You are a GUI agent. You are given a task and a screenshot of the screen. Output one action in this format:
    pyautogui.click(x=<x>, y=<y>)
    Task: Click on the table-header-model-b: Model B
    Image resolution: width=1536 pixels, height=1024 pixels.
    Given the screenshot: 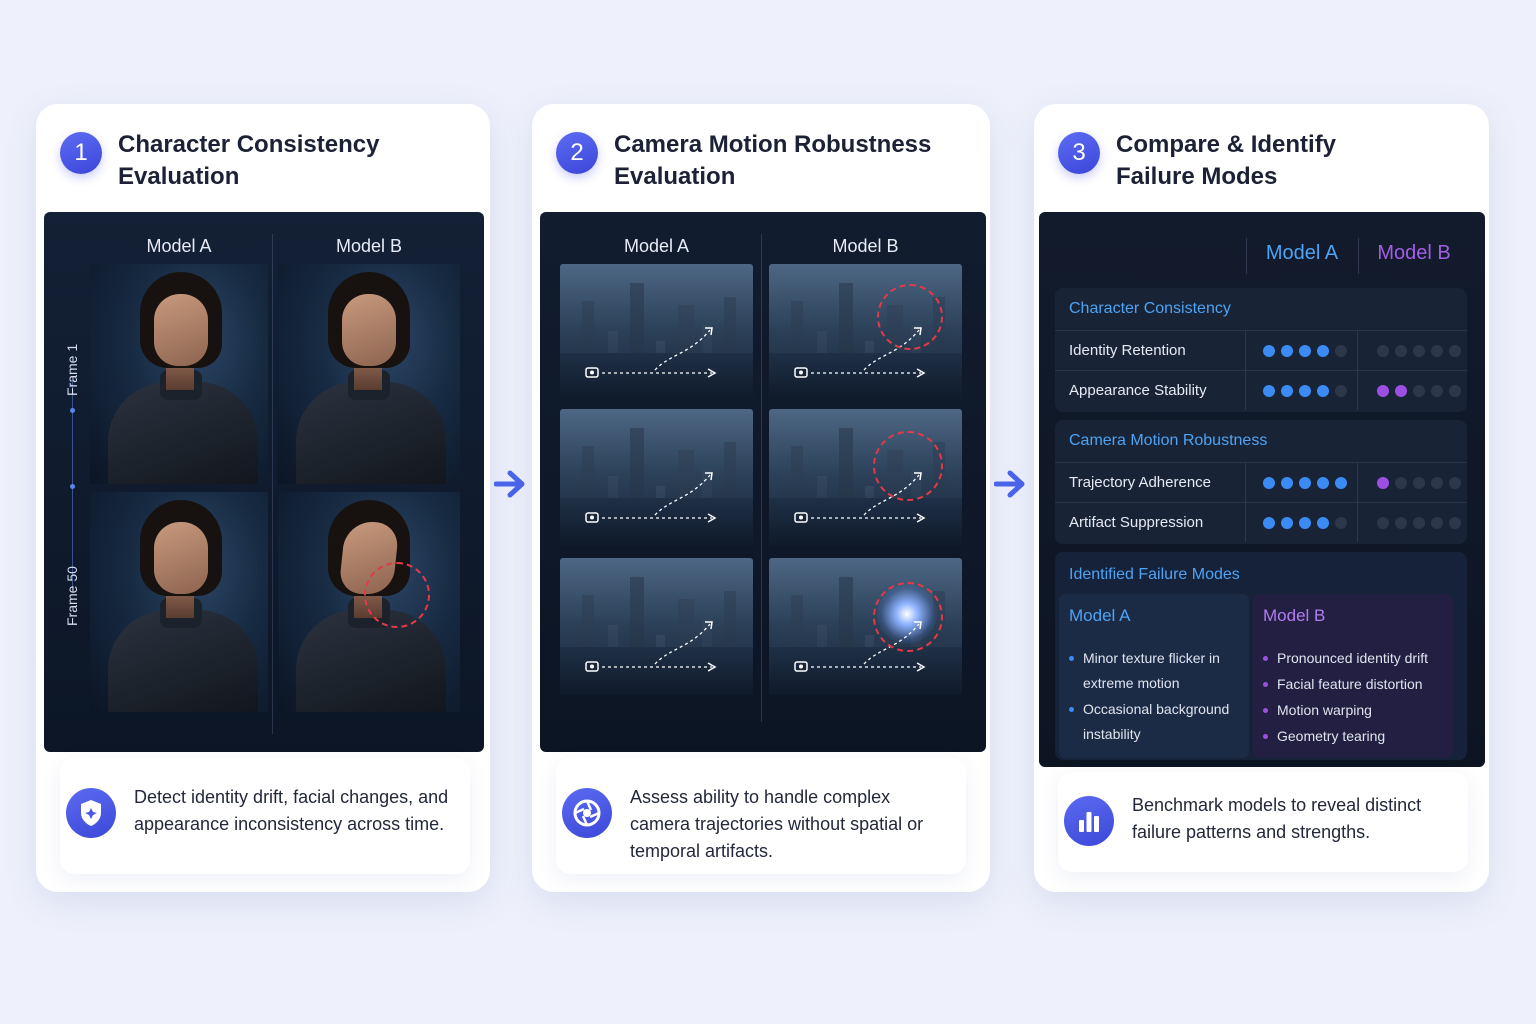 What is the action you would take?
    pyautogui.click(x=1414, y=253)
    